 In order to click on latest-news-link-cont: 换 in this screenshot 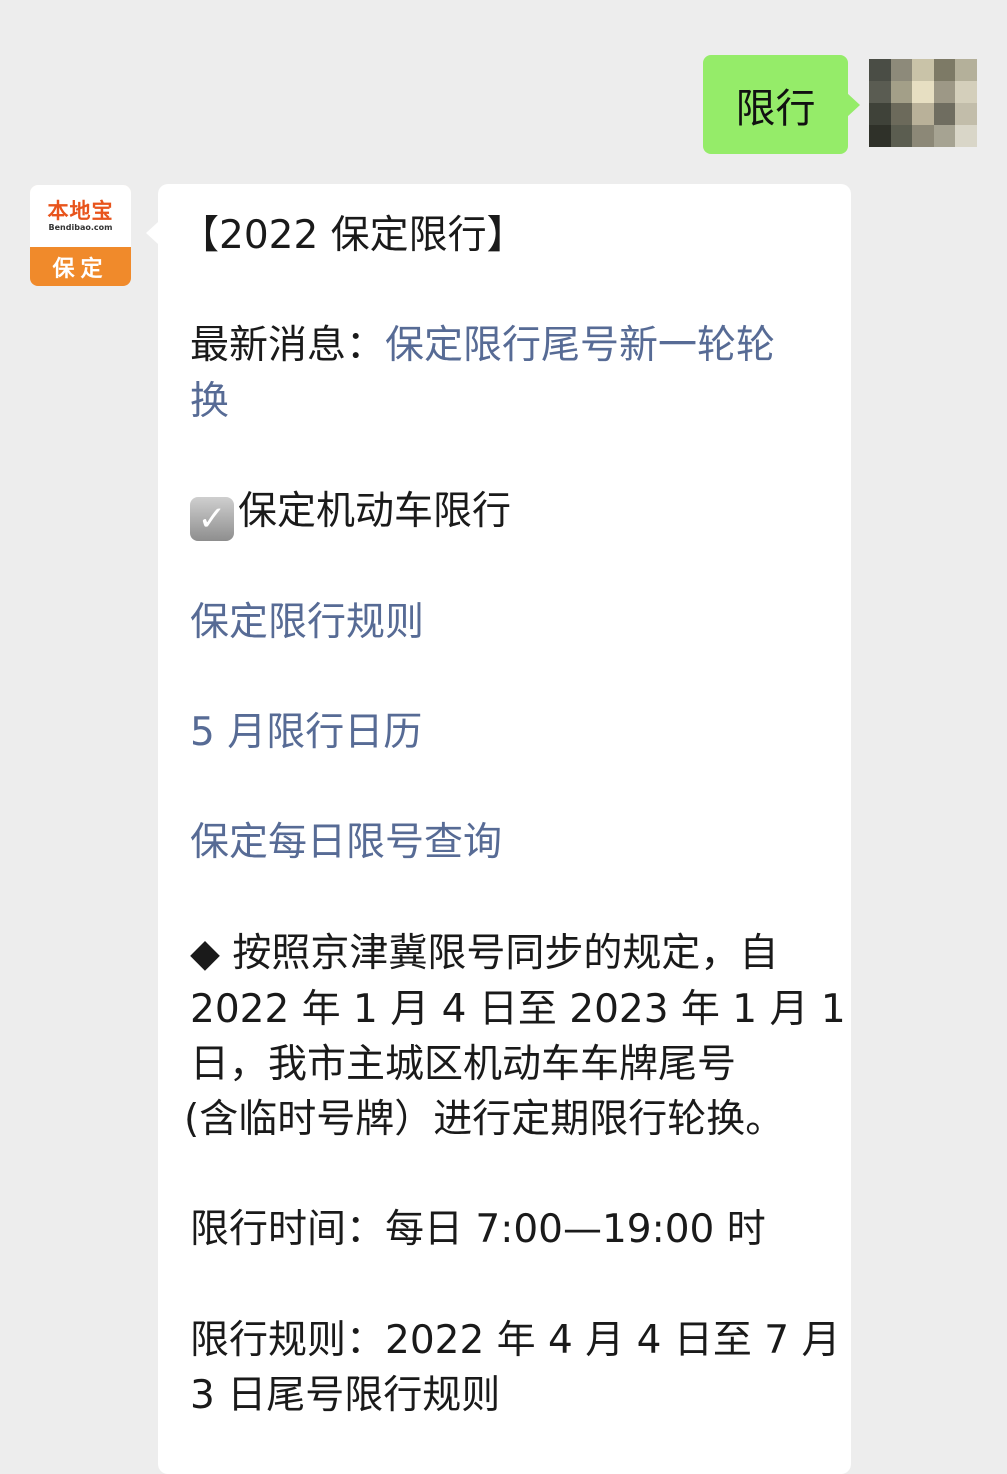, I will do `click(209, 402)`.